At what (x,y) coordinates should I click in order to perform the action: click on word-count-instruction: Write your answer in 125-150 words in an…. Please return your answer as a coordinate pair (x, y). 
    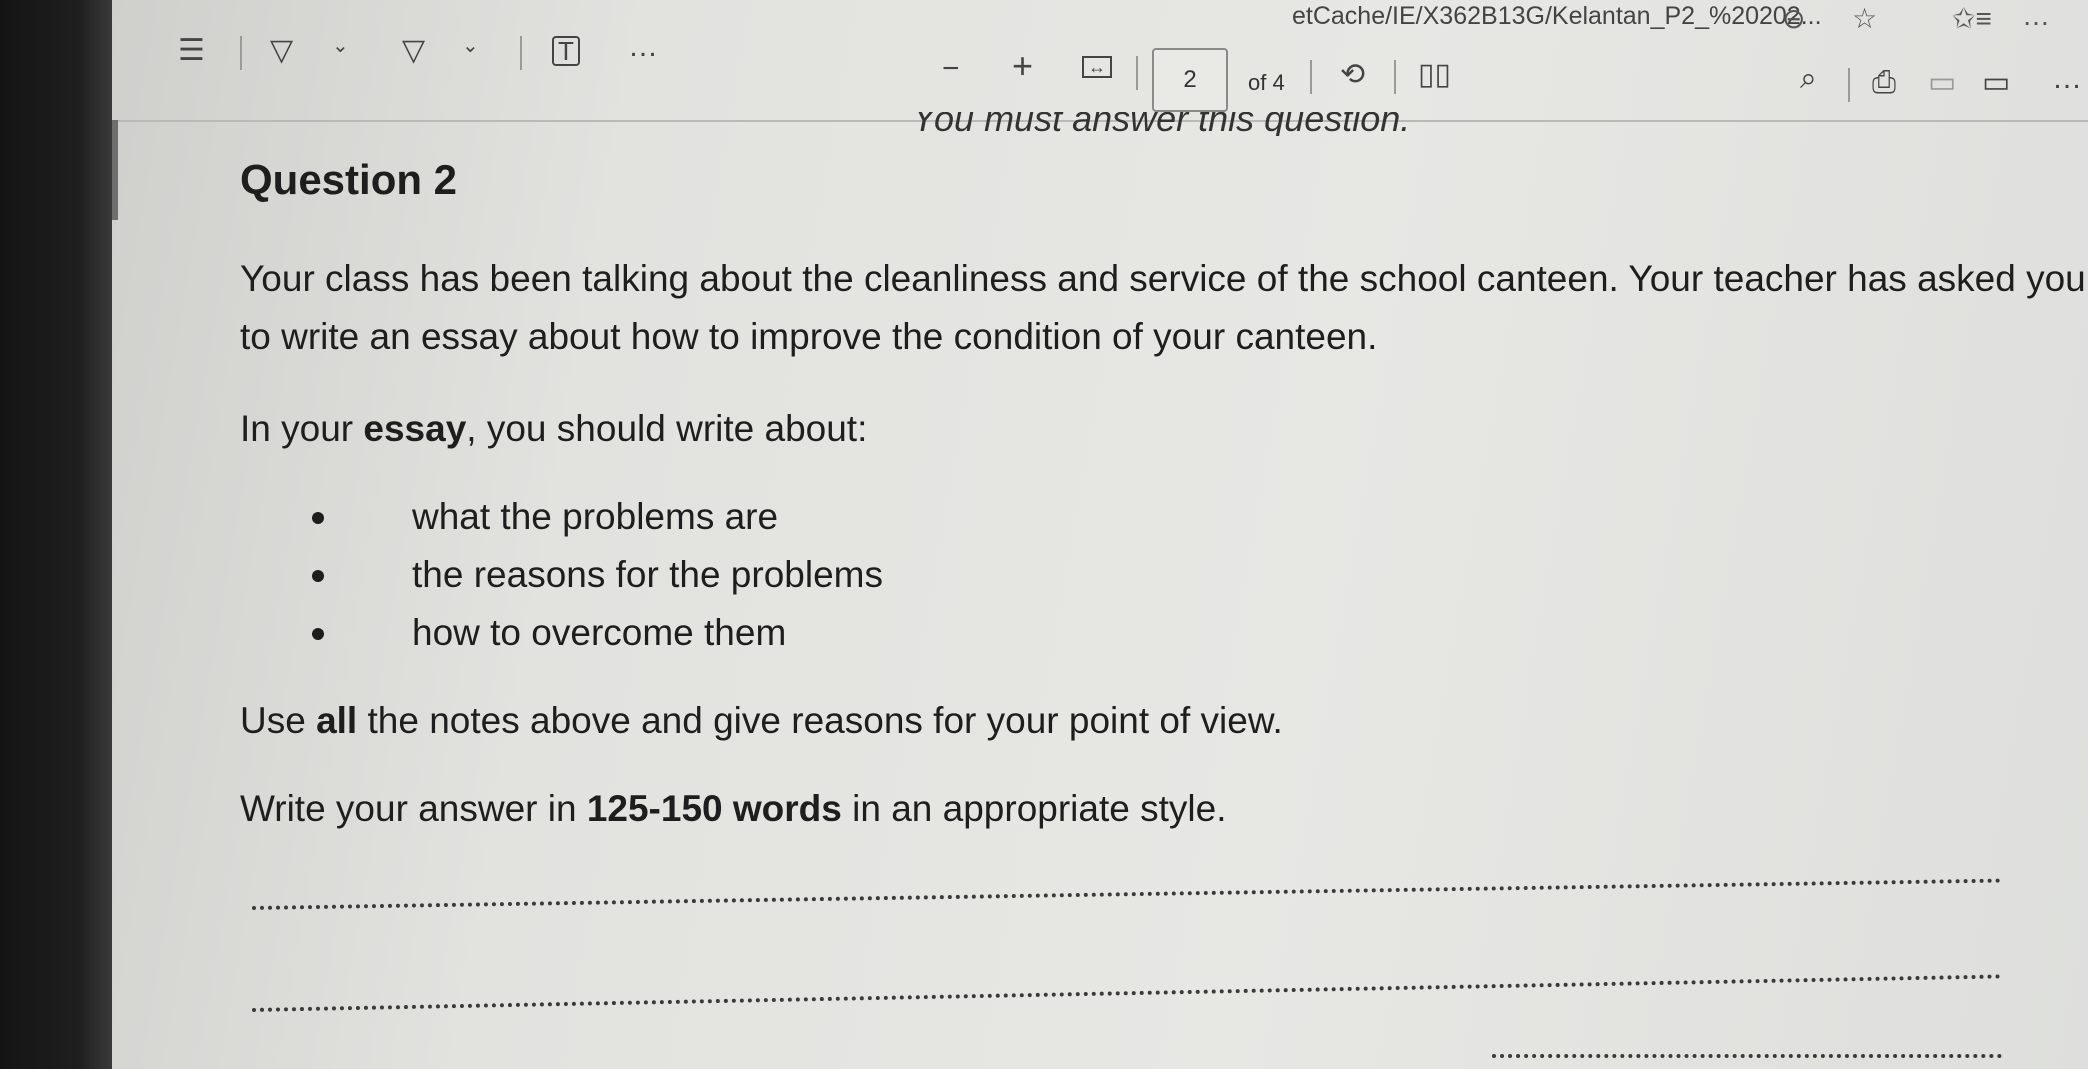
    Looking at the image, I should click on (733, 808).